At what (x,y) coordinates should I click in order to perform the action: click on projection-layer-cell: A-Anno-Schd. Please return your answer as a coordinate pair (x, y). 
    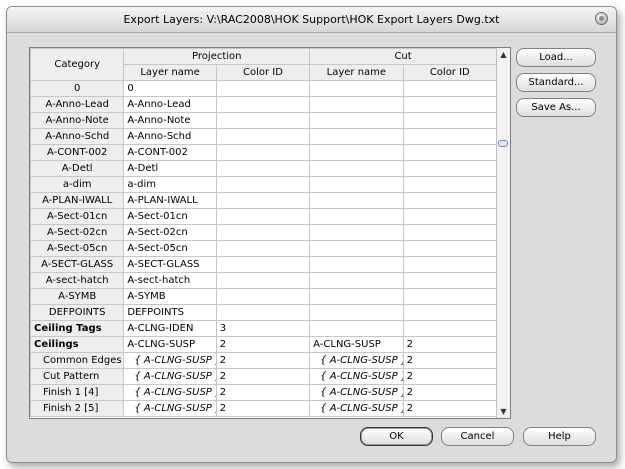
    Looking at the image, I should click on (170, 136).